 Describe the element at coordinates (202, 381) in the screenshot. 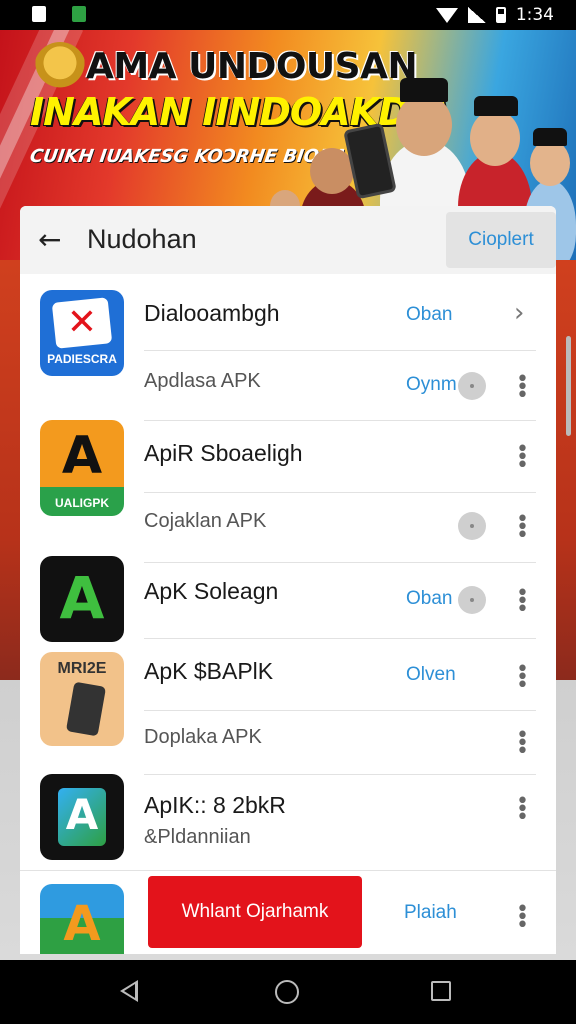

I see `app-subtitle-1: Apdlasa APK` at that location.